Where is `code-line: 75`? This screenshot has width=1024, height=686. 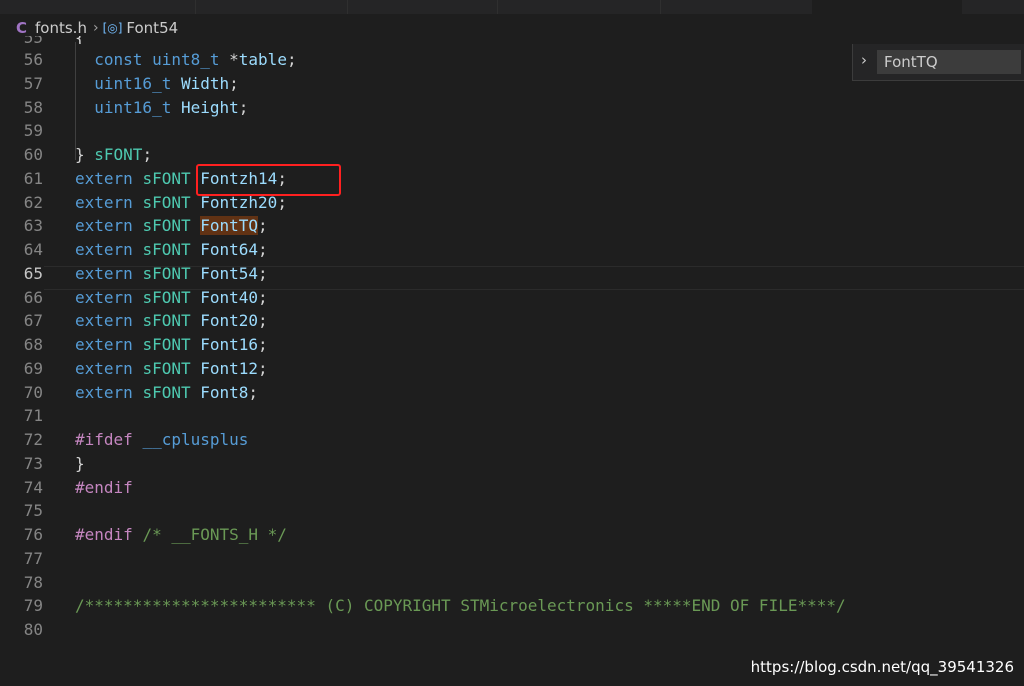 code-line: 75 is located at coordinates (512, 511).